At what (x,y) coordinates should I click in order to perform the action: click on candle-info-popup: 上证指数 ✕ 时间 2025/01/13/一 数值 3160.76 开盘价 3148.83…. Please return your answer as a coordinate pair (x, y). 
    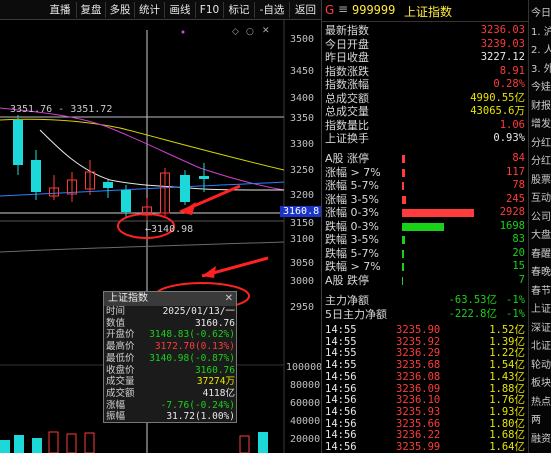
    Looking at the image, I should click on (170, 357).